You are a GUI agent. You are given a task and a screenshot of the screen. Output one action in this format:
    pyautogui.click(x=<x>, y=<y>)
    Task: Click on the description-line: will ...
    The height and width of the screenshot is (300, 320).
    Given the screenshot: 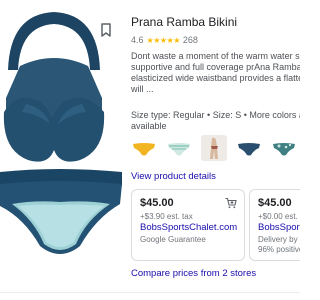 What is the action you would take?
    pyautogui.click(x=142, y=89)
    